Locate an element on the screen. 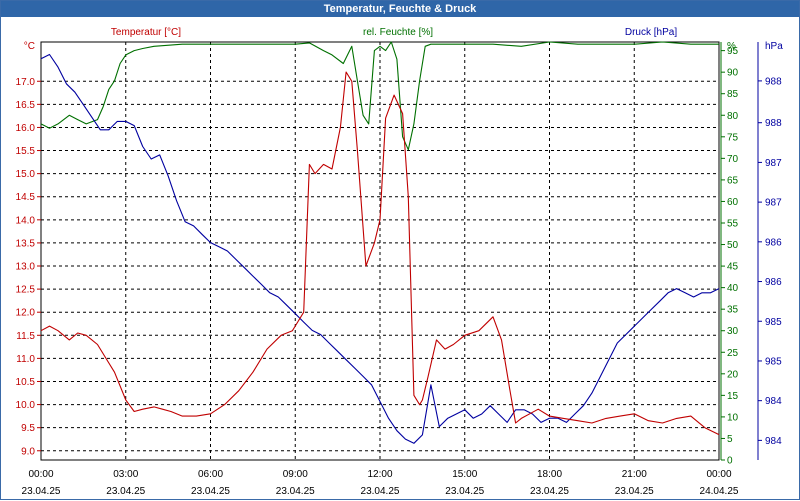 This screenshot has height=501, width=800. temperature-tick-label: 16.5 is located at coordinates (26, 105).